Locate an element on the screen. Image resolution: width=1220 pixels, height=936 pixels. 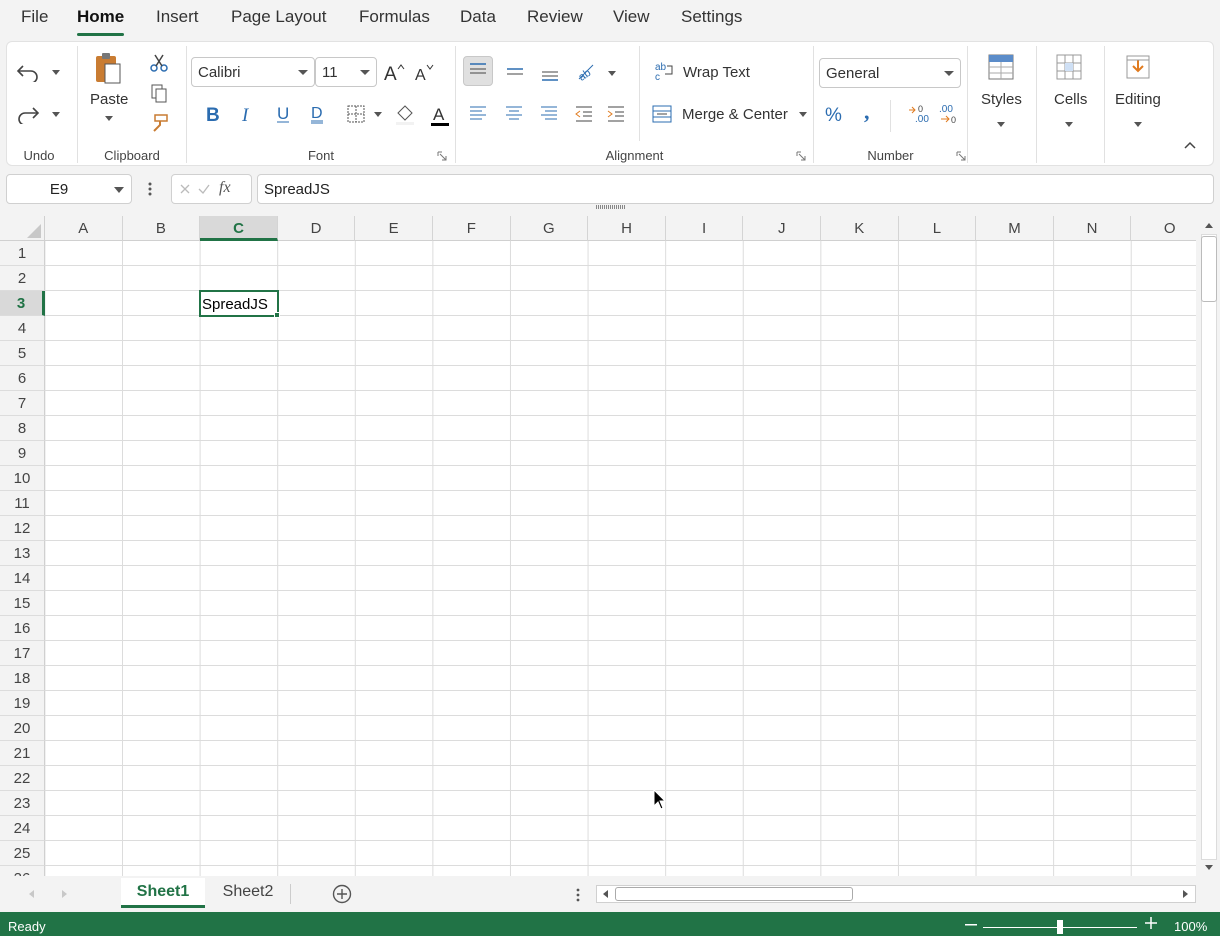
tab-data: Data is located at coordinates (478, 17).